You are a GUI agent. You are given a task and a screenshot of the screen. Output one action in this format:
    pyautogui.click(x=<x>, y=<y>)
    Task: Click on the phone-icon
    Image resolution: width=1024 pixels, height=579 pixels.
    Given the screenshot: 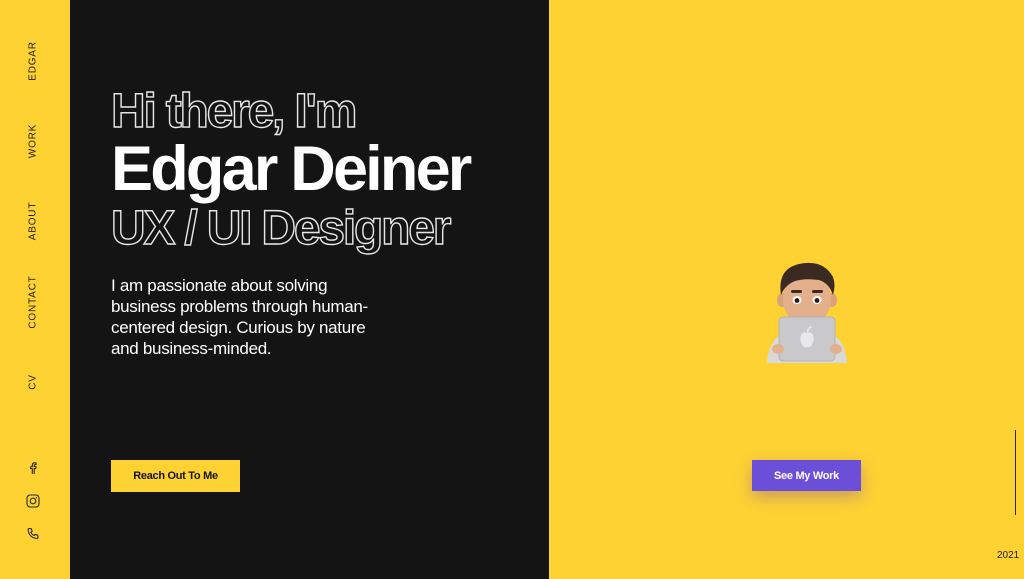 What is the action you would take?
    pyautogui.click(x=33, y=534)
    